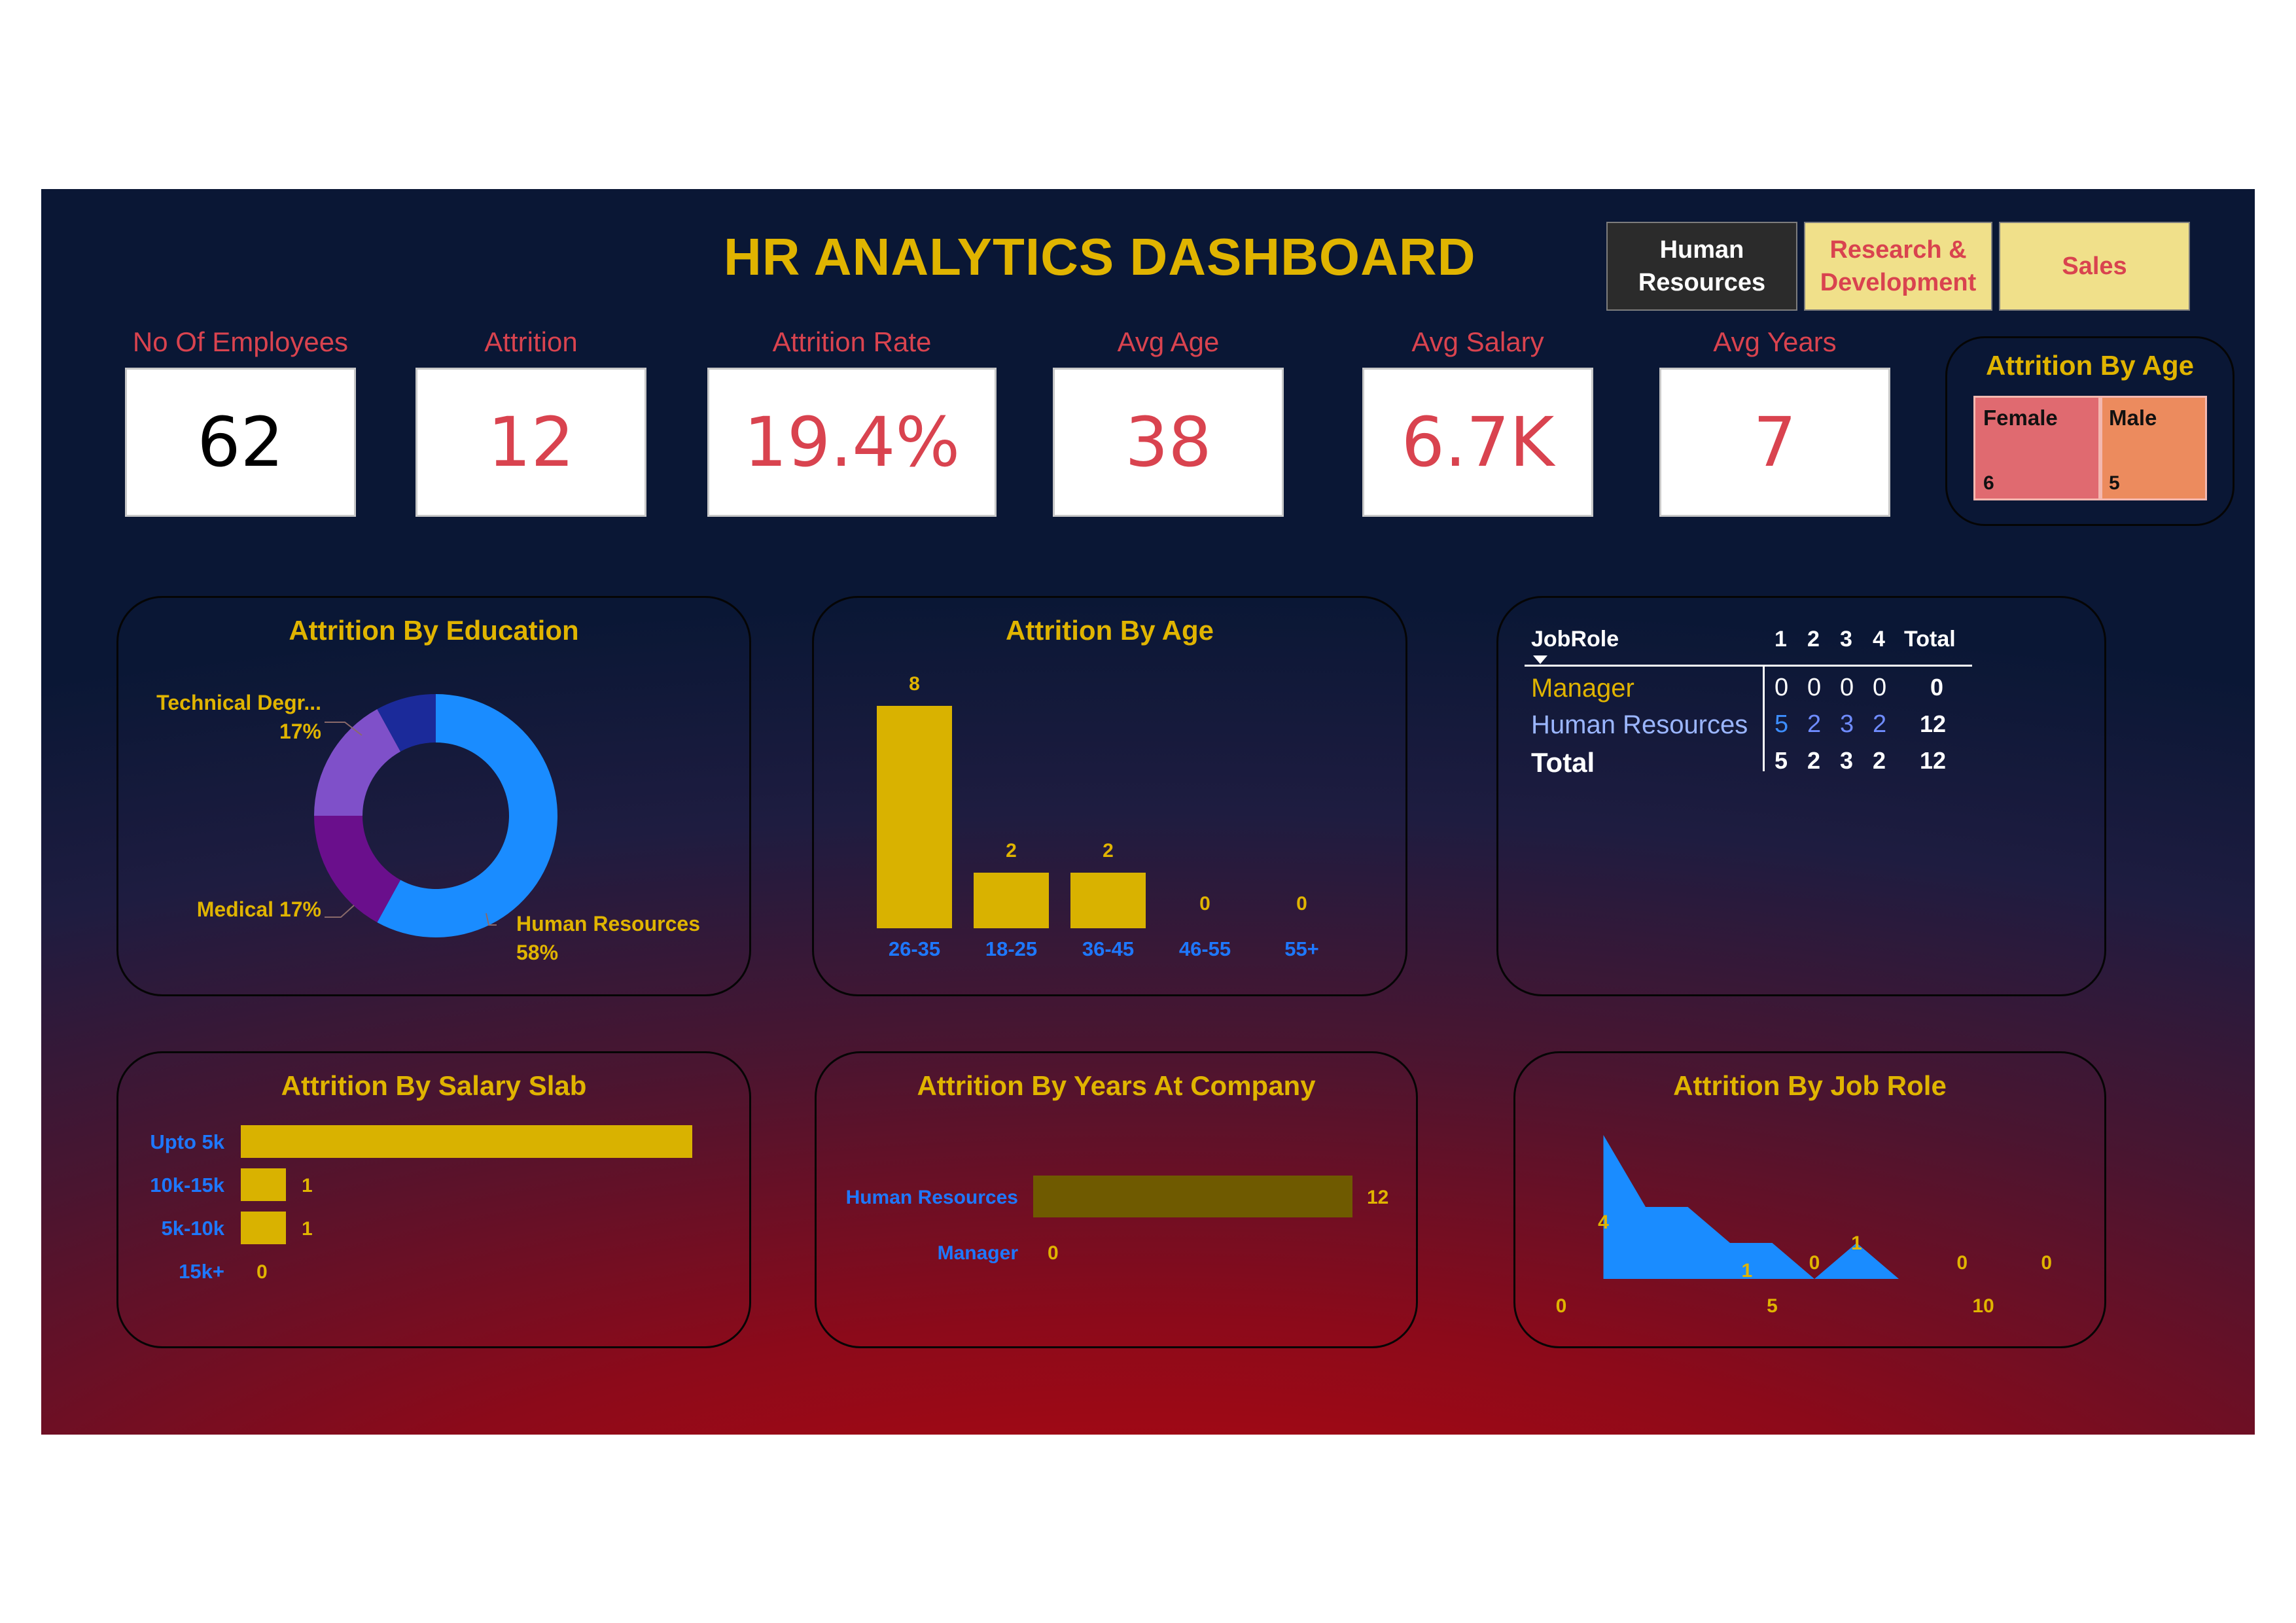 The image size is (2296, 1623). Describe the element at coordinates (1377, 1198) in the screenshot. I see `years-bar-value: 12` at that location.